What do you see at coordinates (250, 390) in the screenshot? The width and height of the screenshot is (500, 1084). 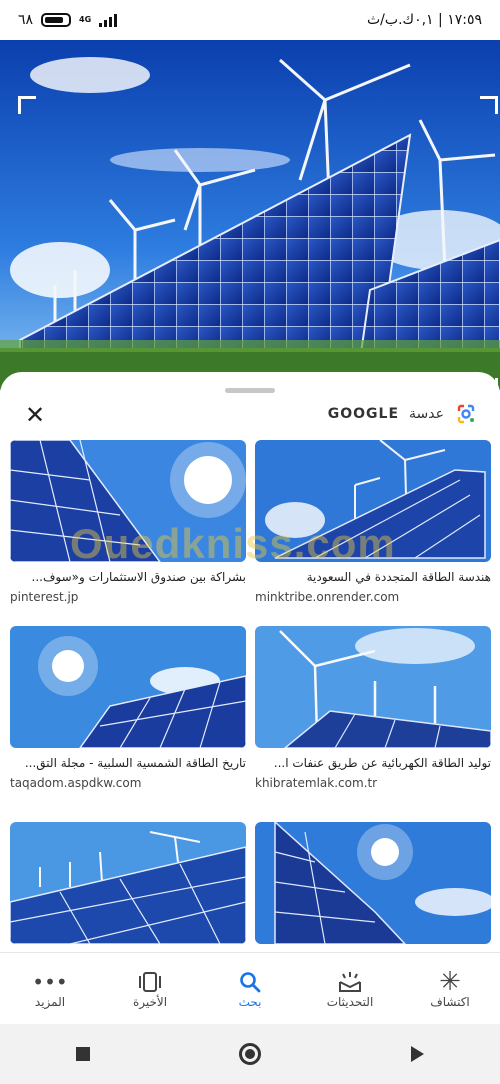 I see `drag-handle` at bounding box center [250, 390].